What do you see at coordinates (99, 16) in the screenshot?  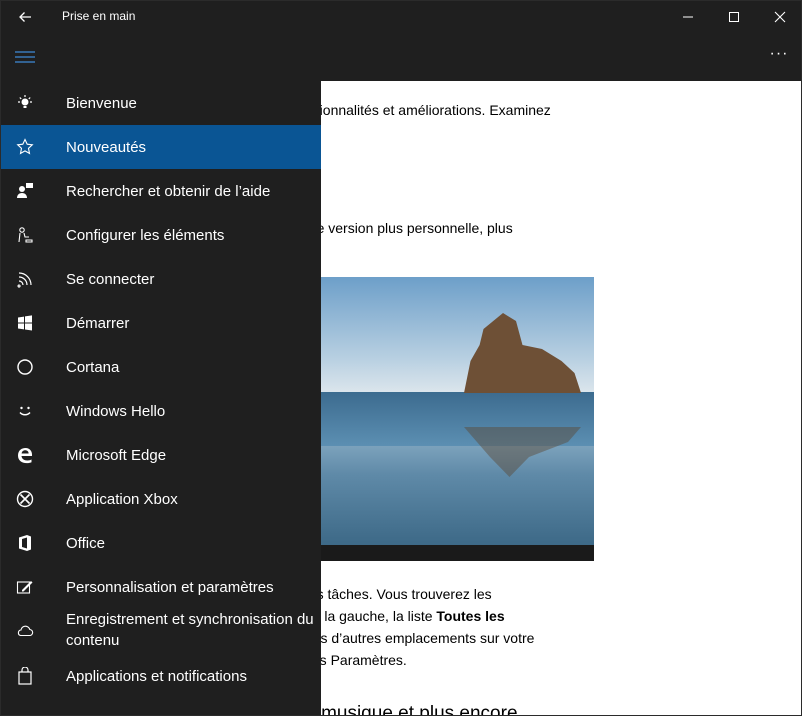 I see `window-title: Prise en main` at bounding box center [99, 16].